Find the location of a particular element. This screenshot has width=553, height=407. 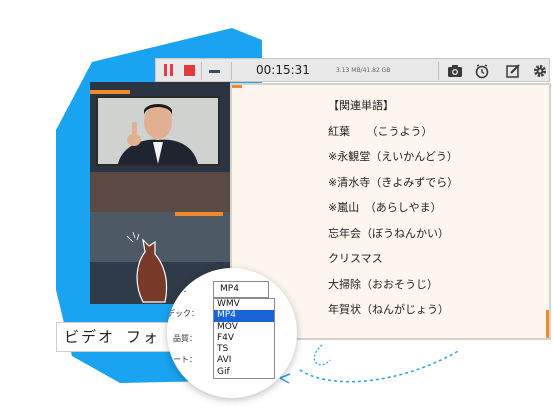

title-text-field: ビデオ フォ is located at coordinates (115, 337).